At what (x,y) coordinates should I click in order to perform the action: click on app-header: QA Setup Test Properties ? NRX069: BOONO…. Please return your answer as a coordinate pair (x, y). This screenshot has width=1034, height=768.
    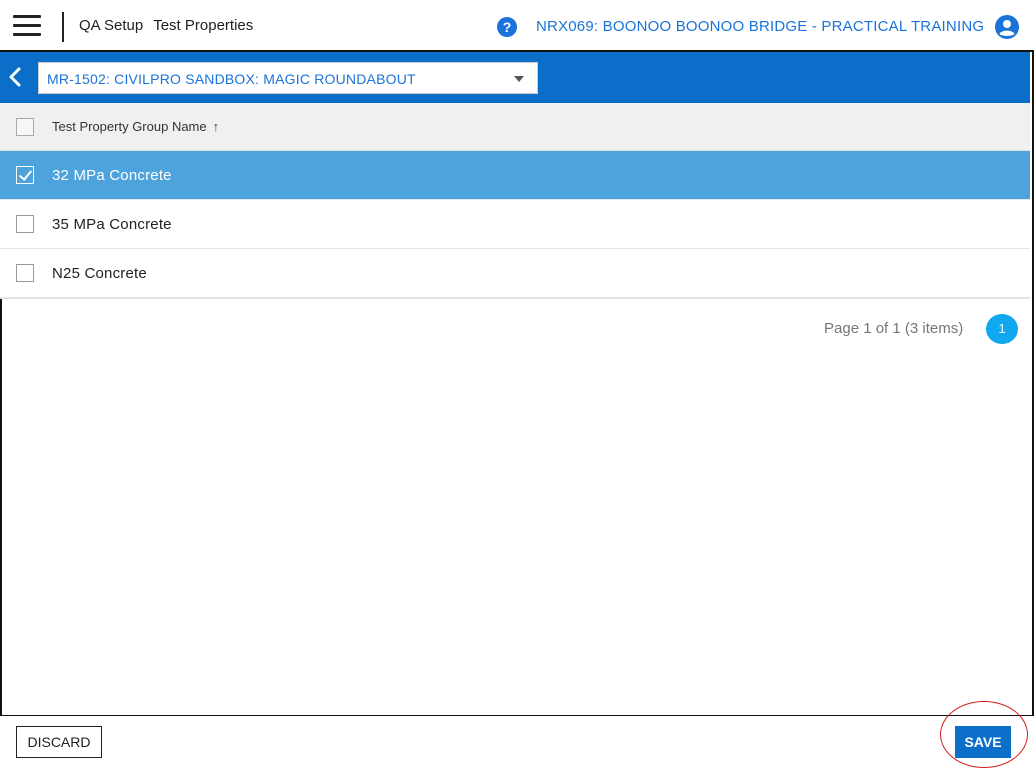
    Looking at the image, I should click on (517, 26).